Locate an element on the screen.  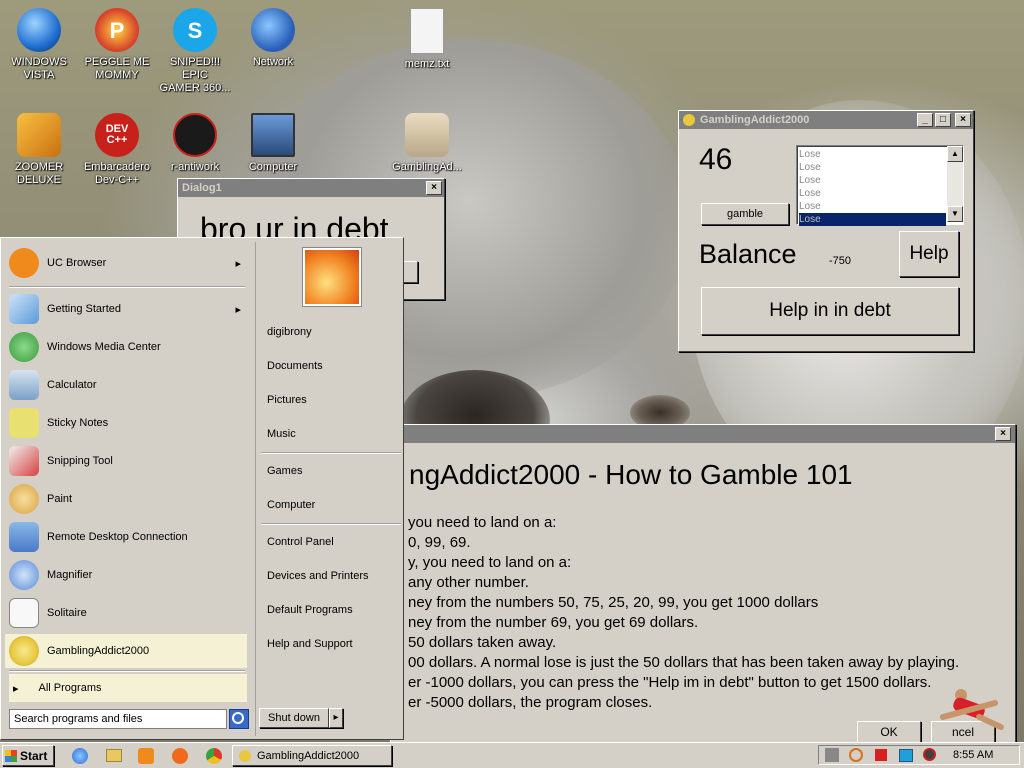
results-list-items: Lose Lose Lose Lose Lose Lose is located at coordinates (872, 187).